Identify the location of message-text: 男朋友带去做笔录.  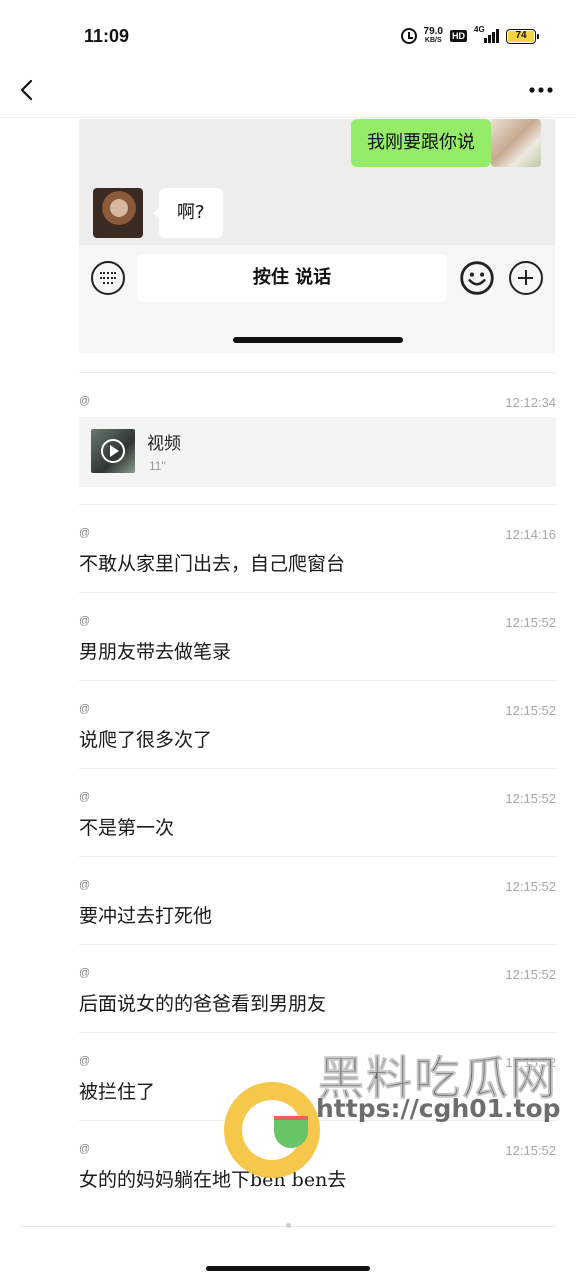
(155, 652).